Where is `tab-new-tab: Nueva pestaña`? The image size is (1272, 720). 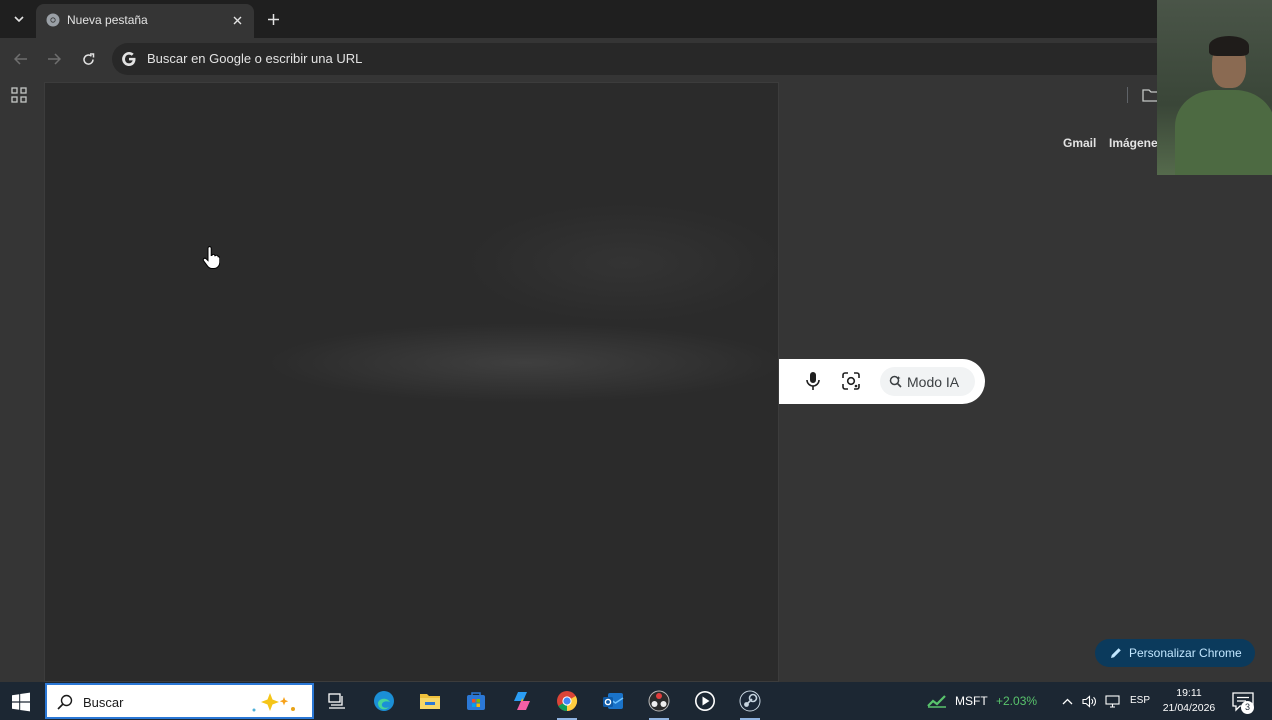
tab-new-tab: Nueva pestaña is located at coordinates (145, 21).